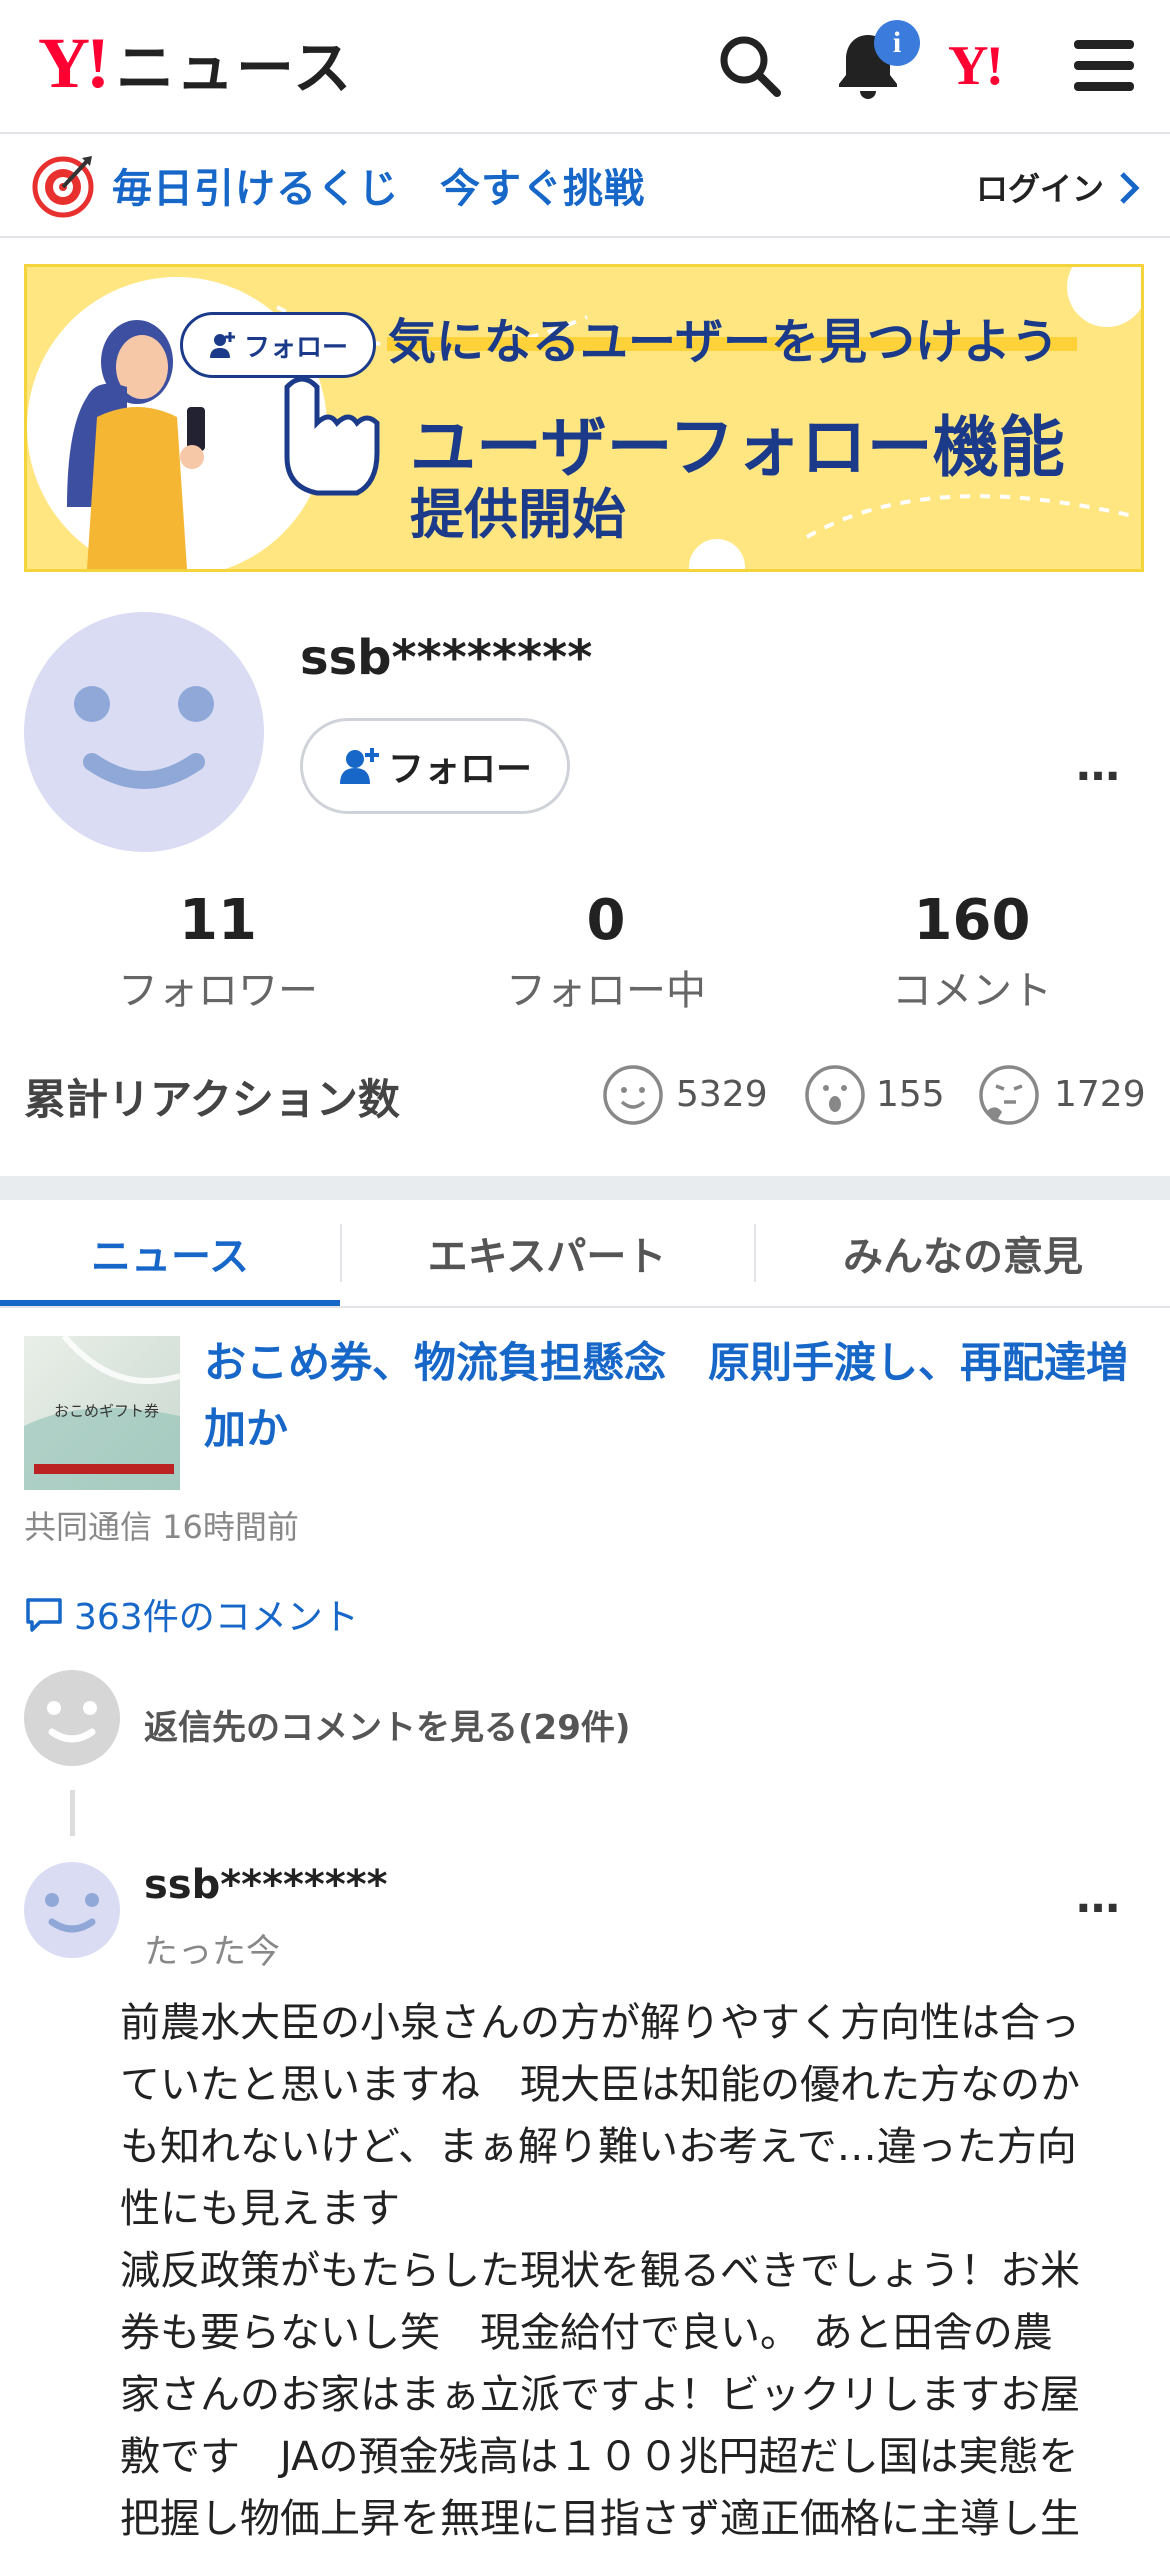 Image resolution: width=1170 pixels, height=2550 pixels. Describe the element at coordinates (459, 769) in the screenshot. I see `follow-button-label: フォロー` at that location.